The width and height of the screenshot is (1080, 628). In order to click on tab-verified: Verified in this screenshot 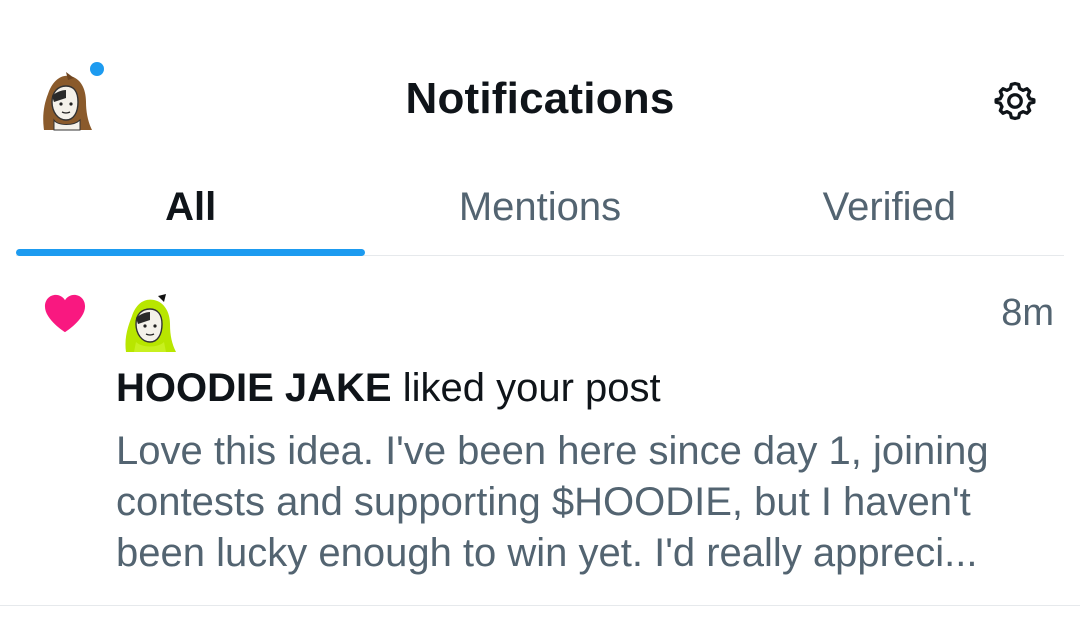, I will do `click(889, 207)`.